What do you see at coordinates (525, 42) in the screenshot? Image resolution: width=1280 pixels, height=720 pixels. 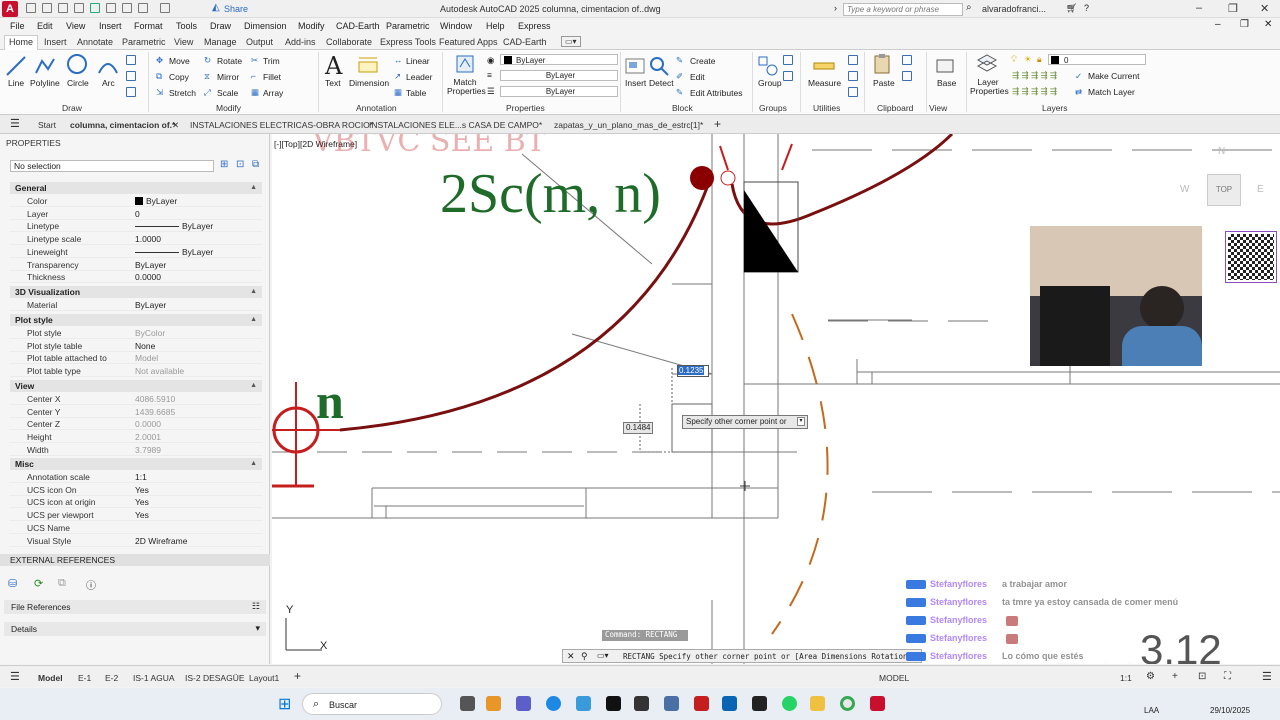 I see `tab-cad-earth: CAD-Earth` at bounding box center [525, 42].